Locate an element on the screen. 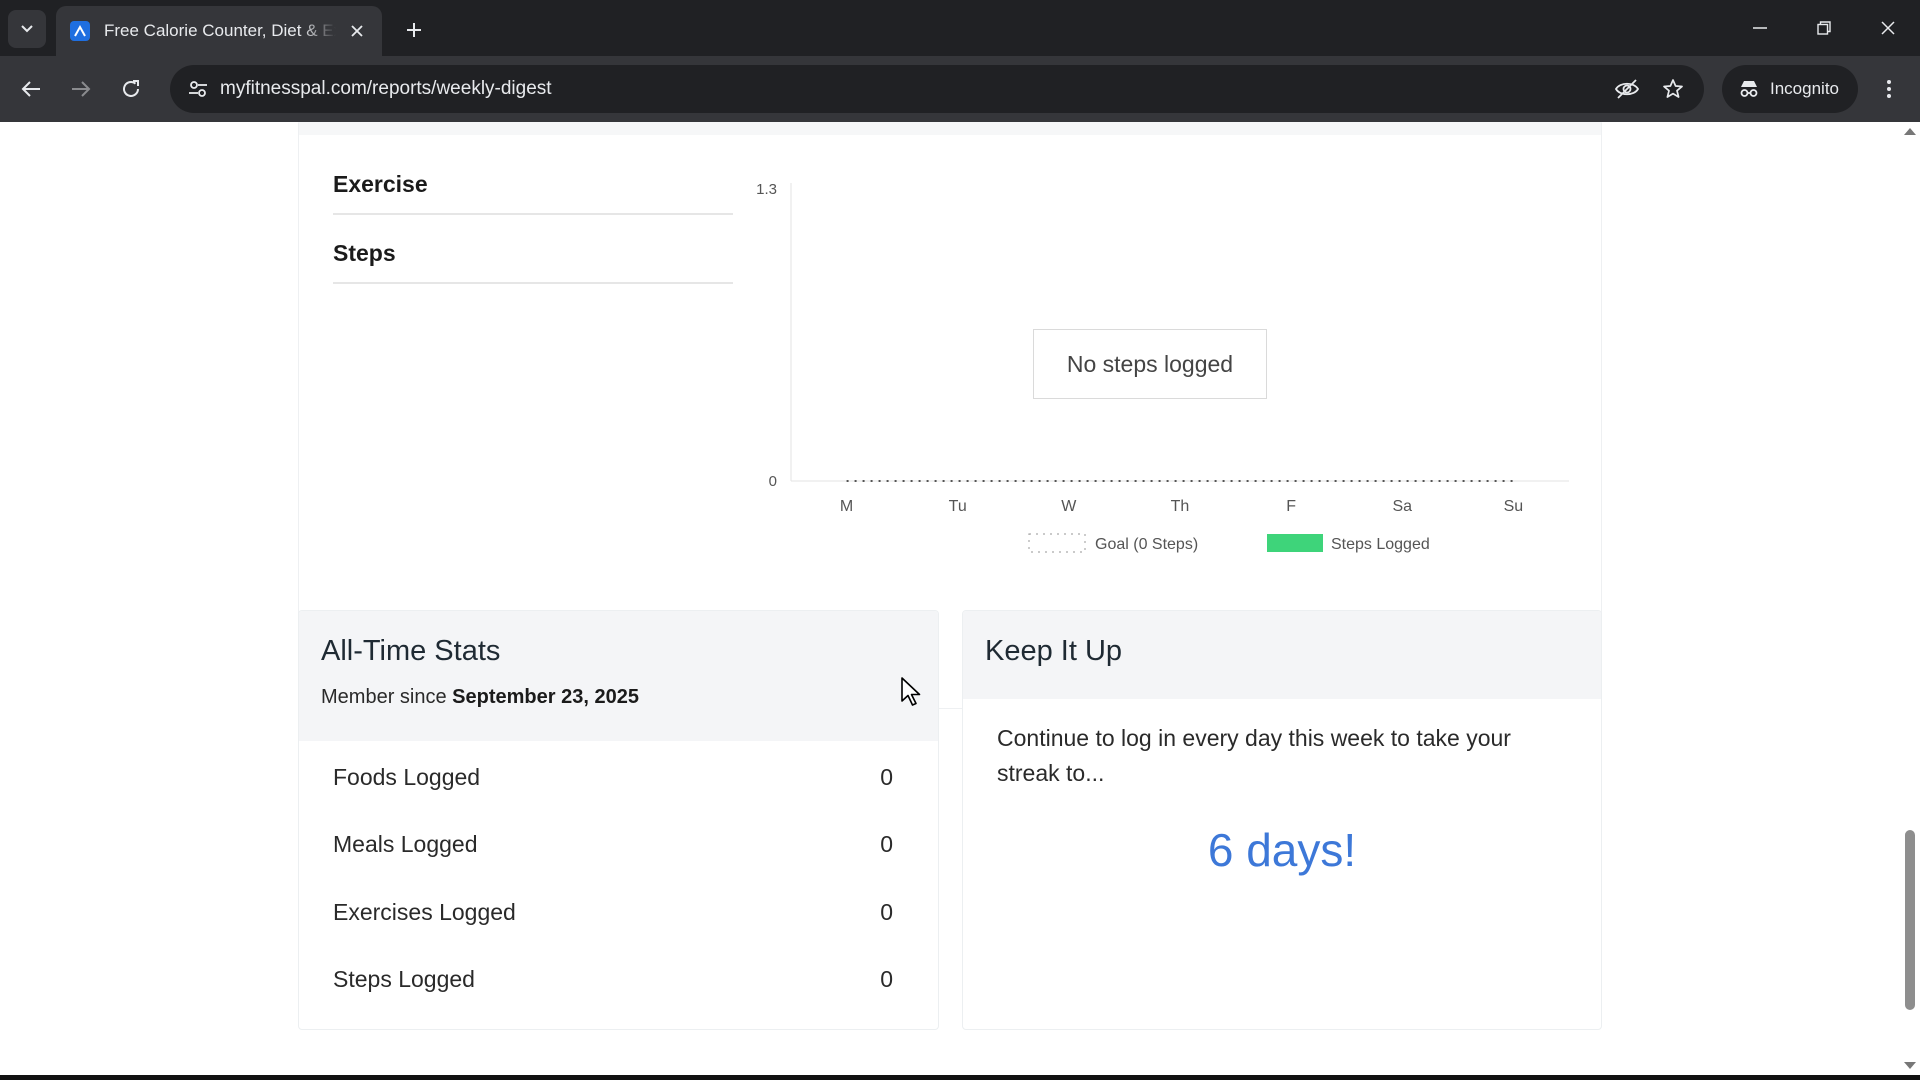 This screenshot has width=1920, height=1080. site-info-button is located at coordinates (198, 89).